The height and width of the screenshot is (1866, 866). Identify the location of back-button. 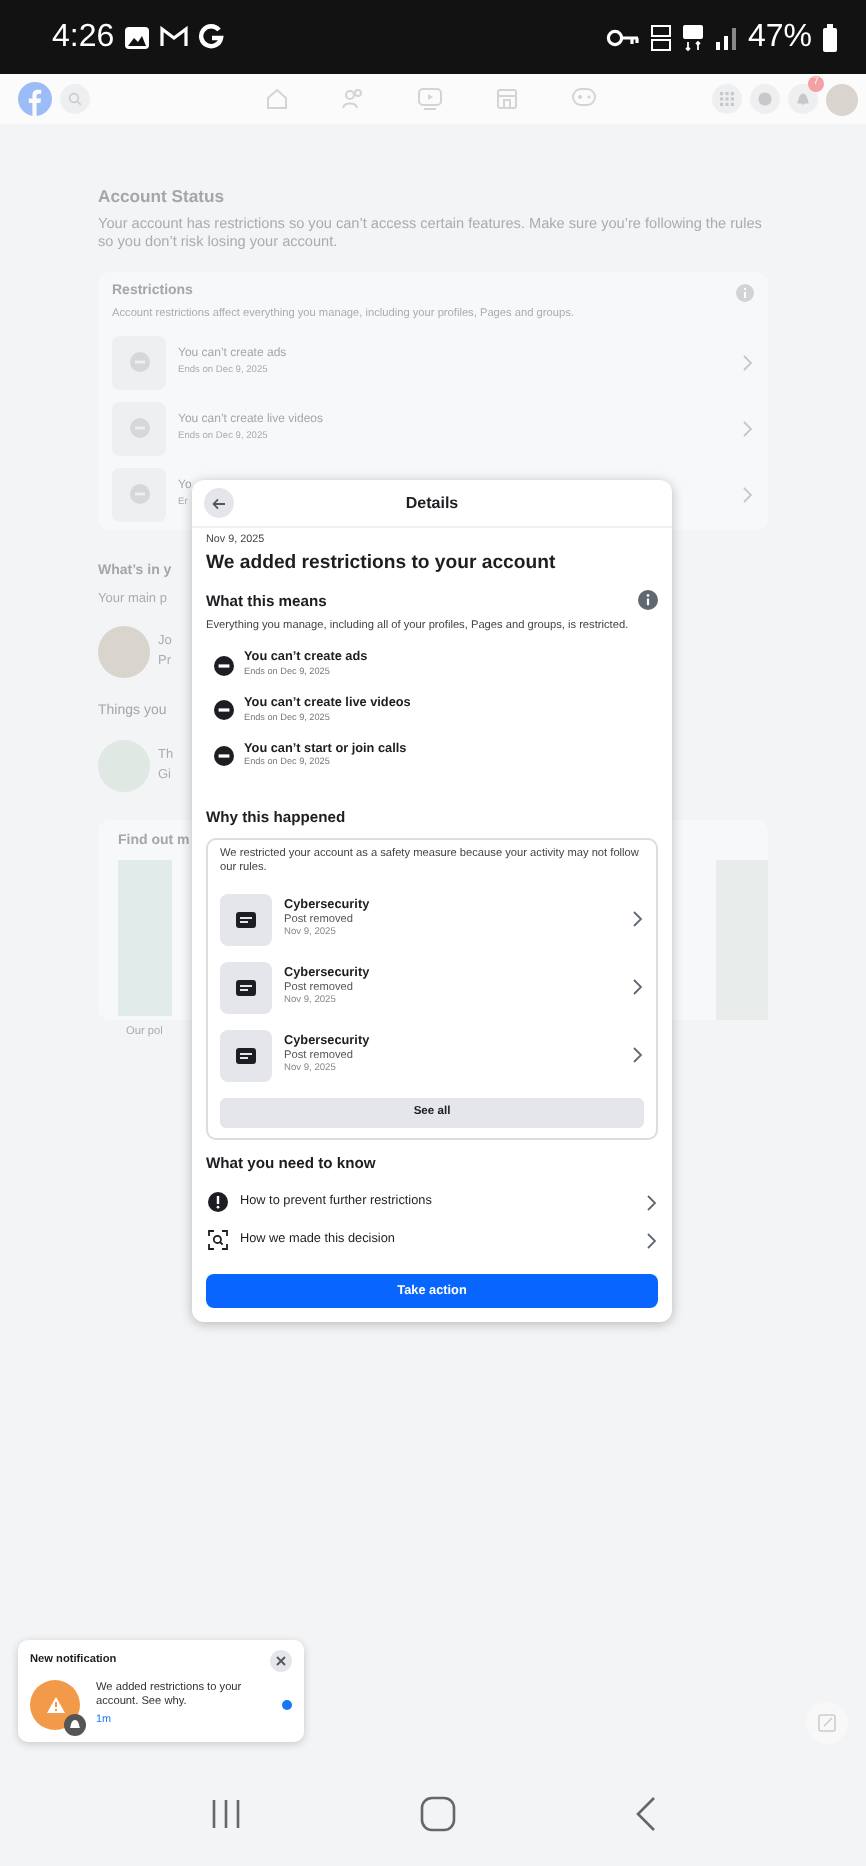
(219, 503).